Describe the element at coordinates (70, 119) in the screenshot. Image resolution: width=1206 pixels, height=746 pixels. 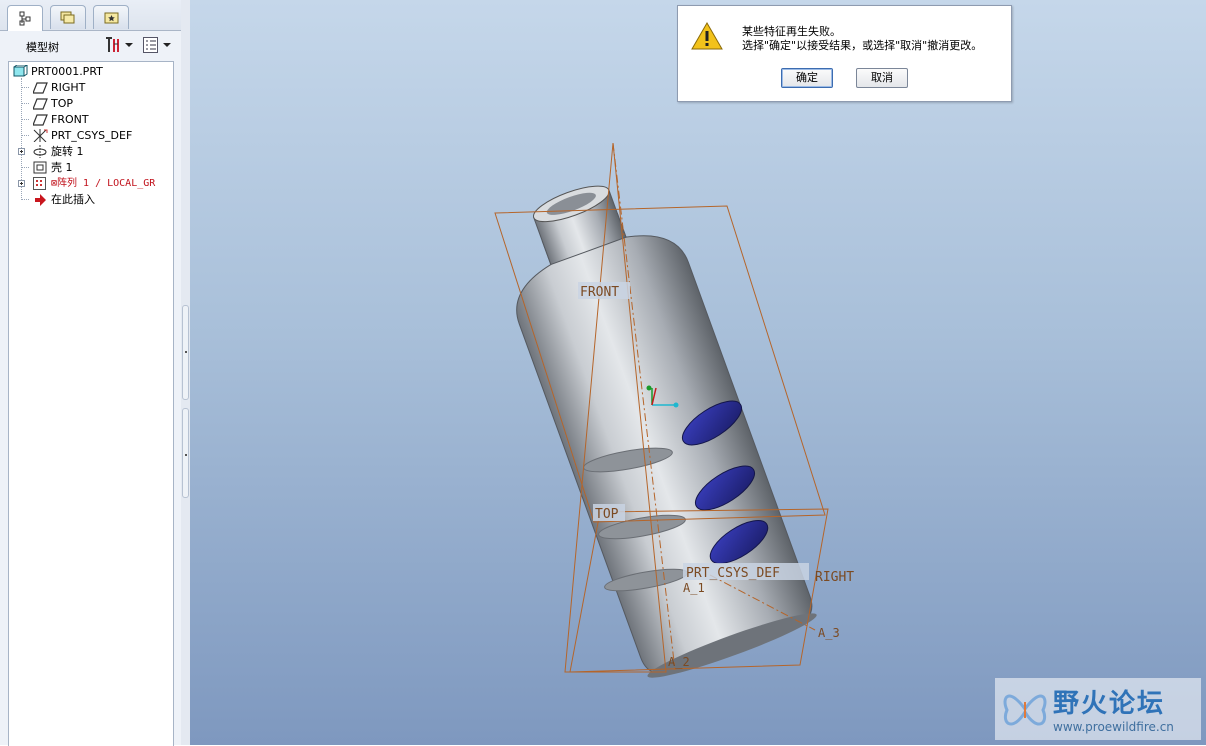
I see `tree-item-label: FRONT` at that location.